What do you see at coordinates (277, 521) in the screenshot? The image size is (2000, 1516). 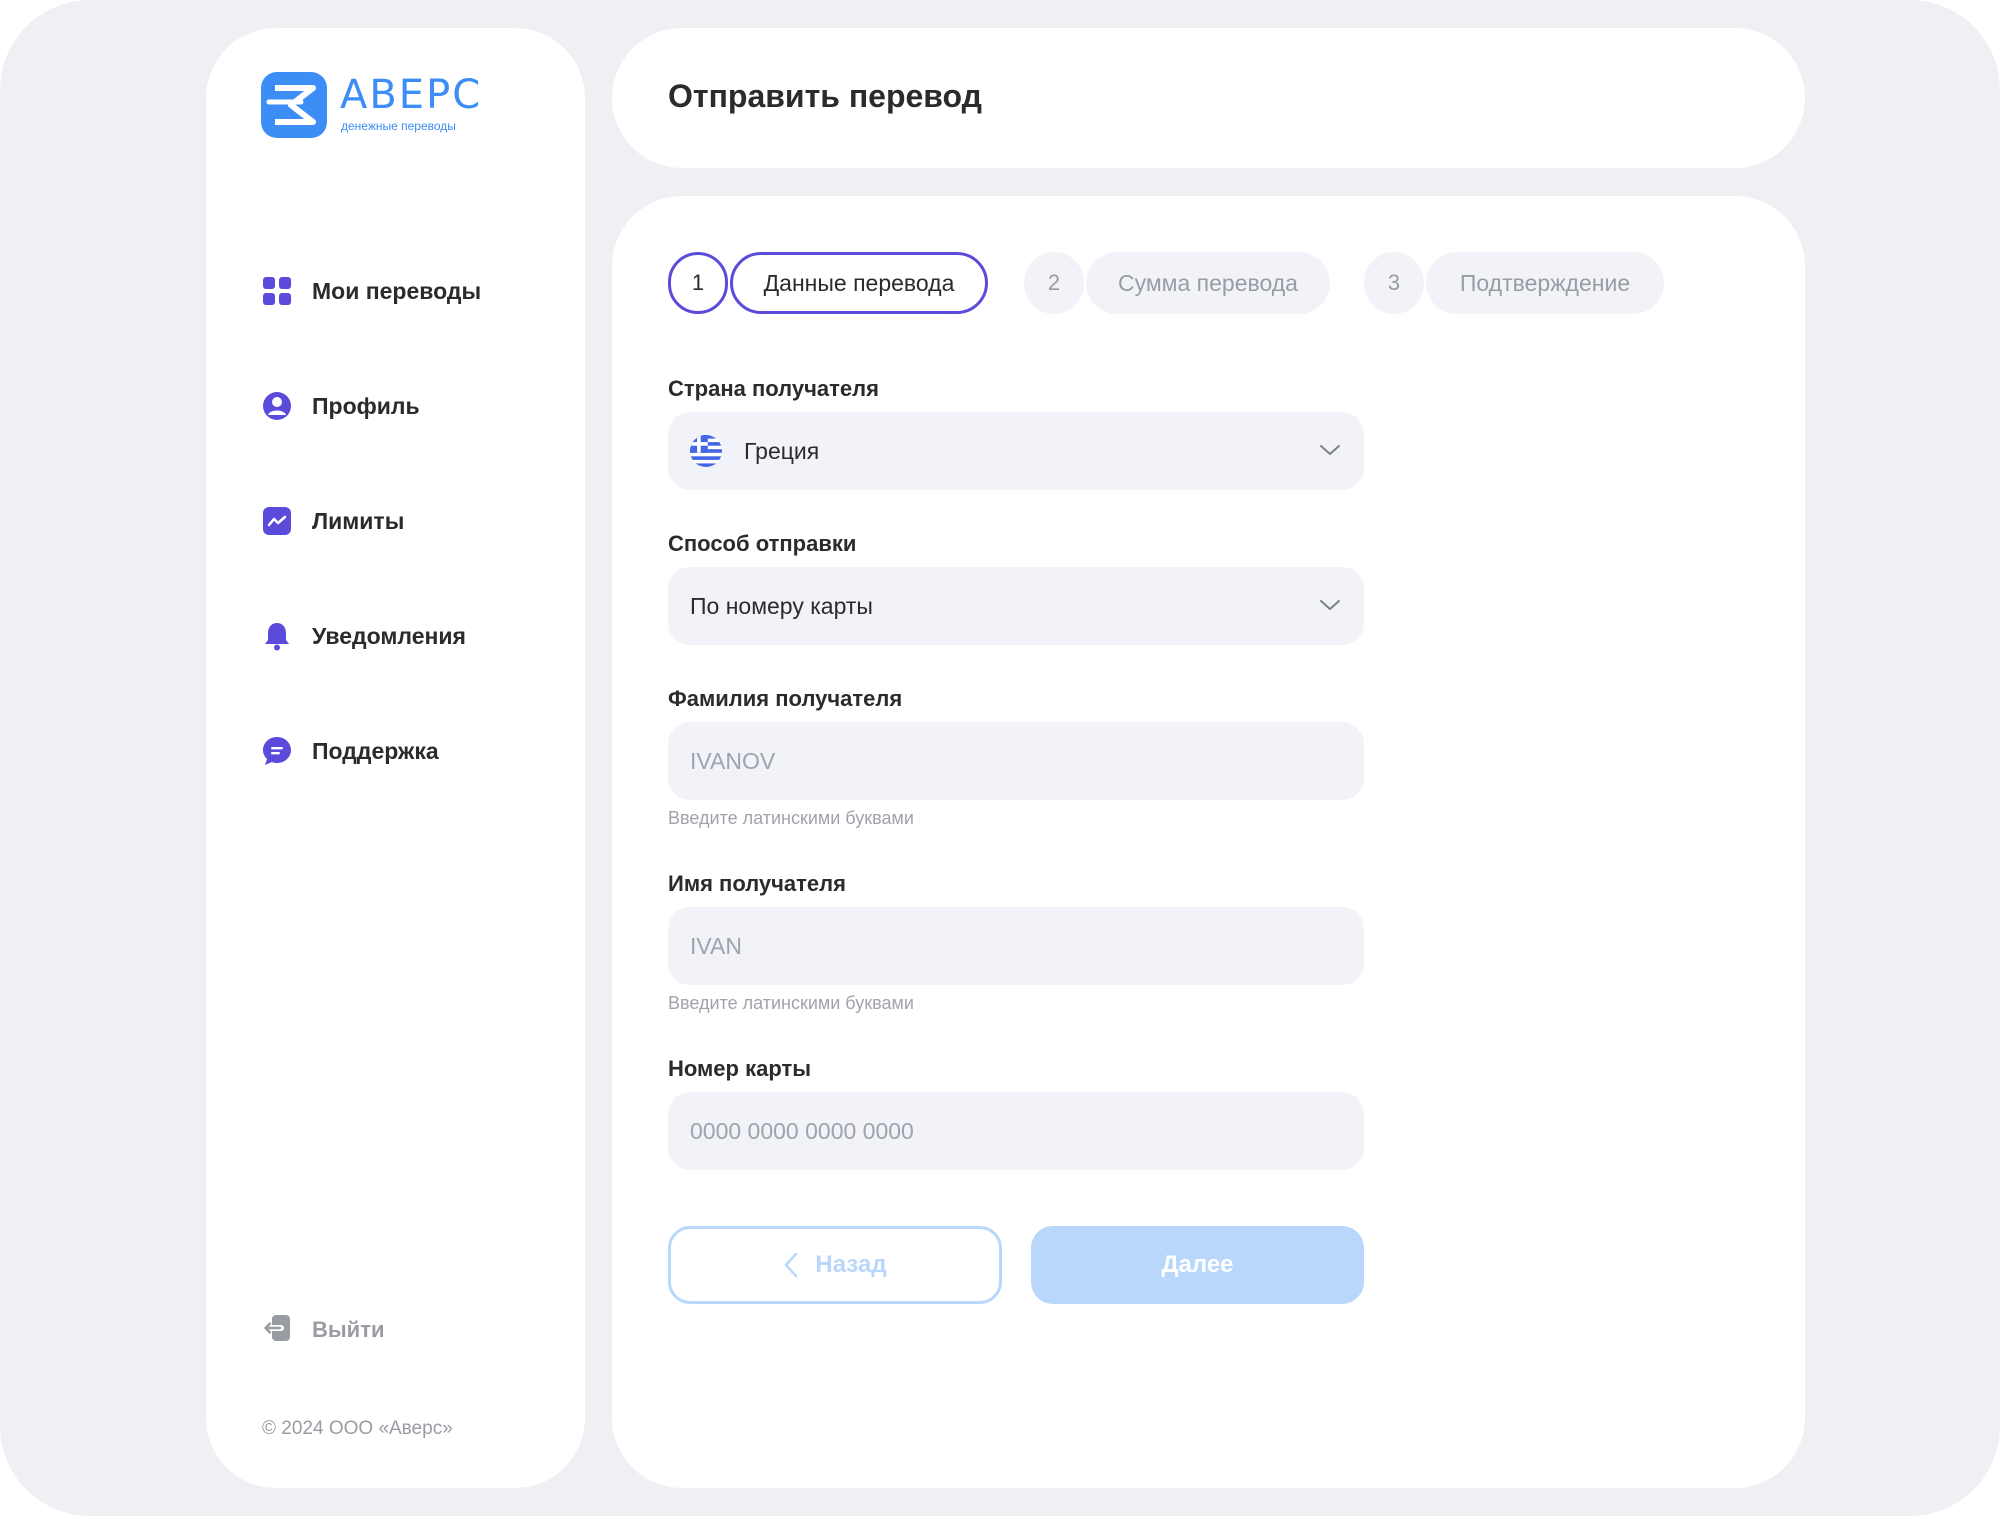 I see `chart-icon` at bounding box center [277, 521].